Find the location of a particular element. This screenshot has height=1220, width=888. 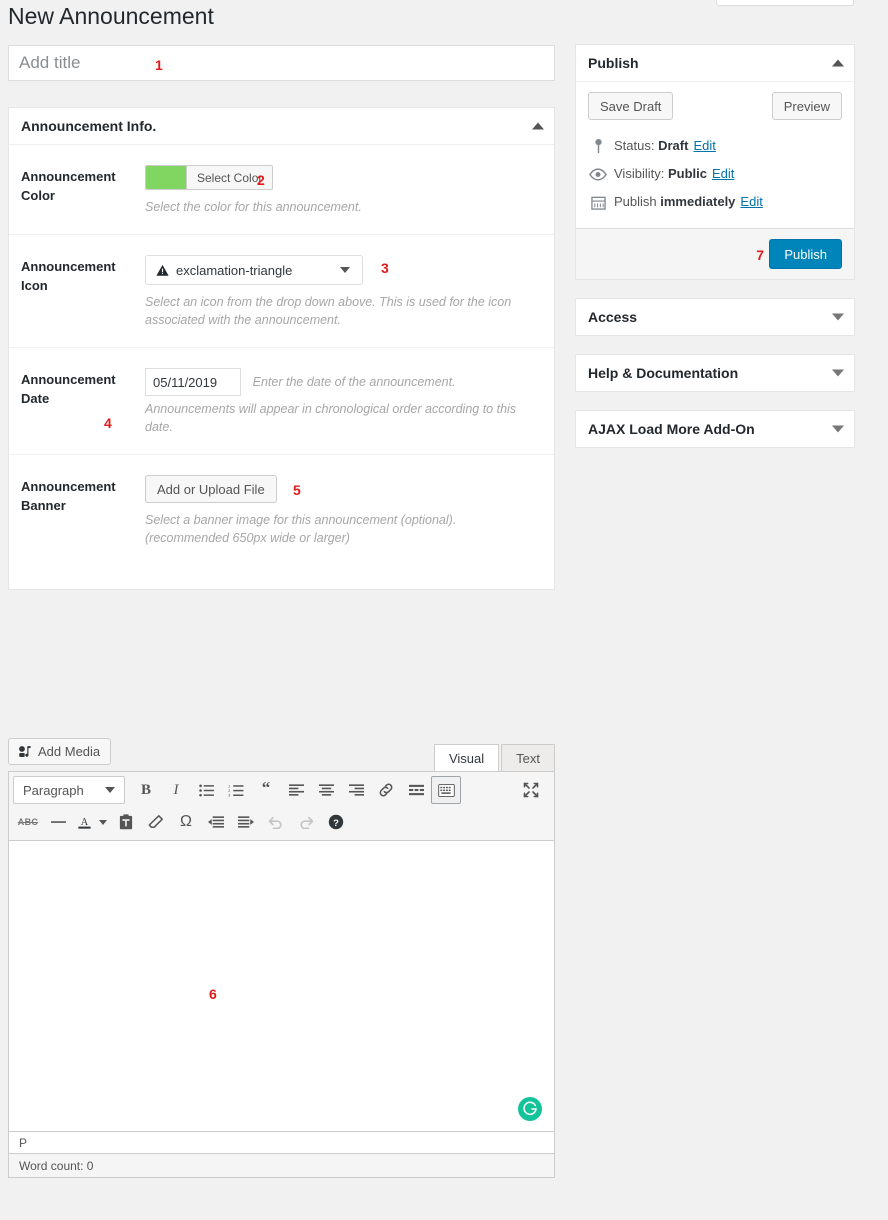

publish-visibility-value: Public is located at coordinates (687, 173).